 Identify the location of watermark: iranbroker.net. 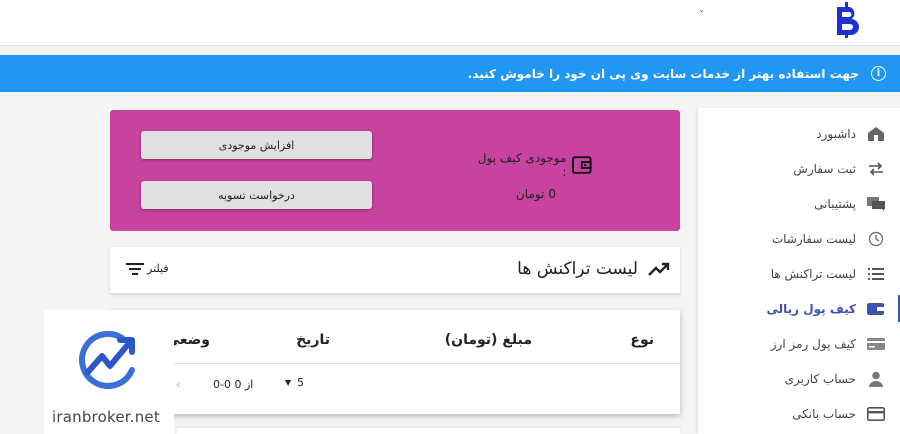
(109, 372).